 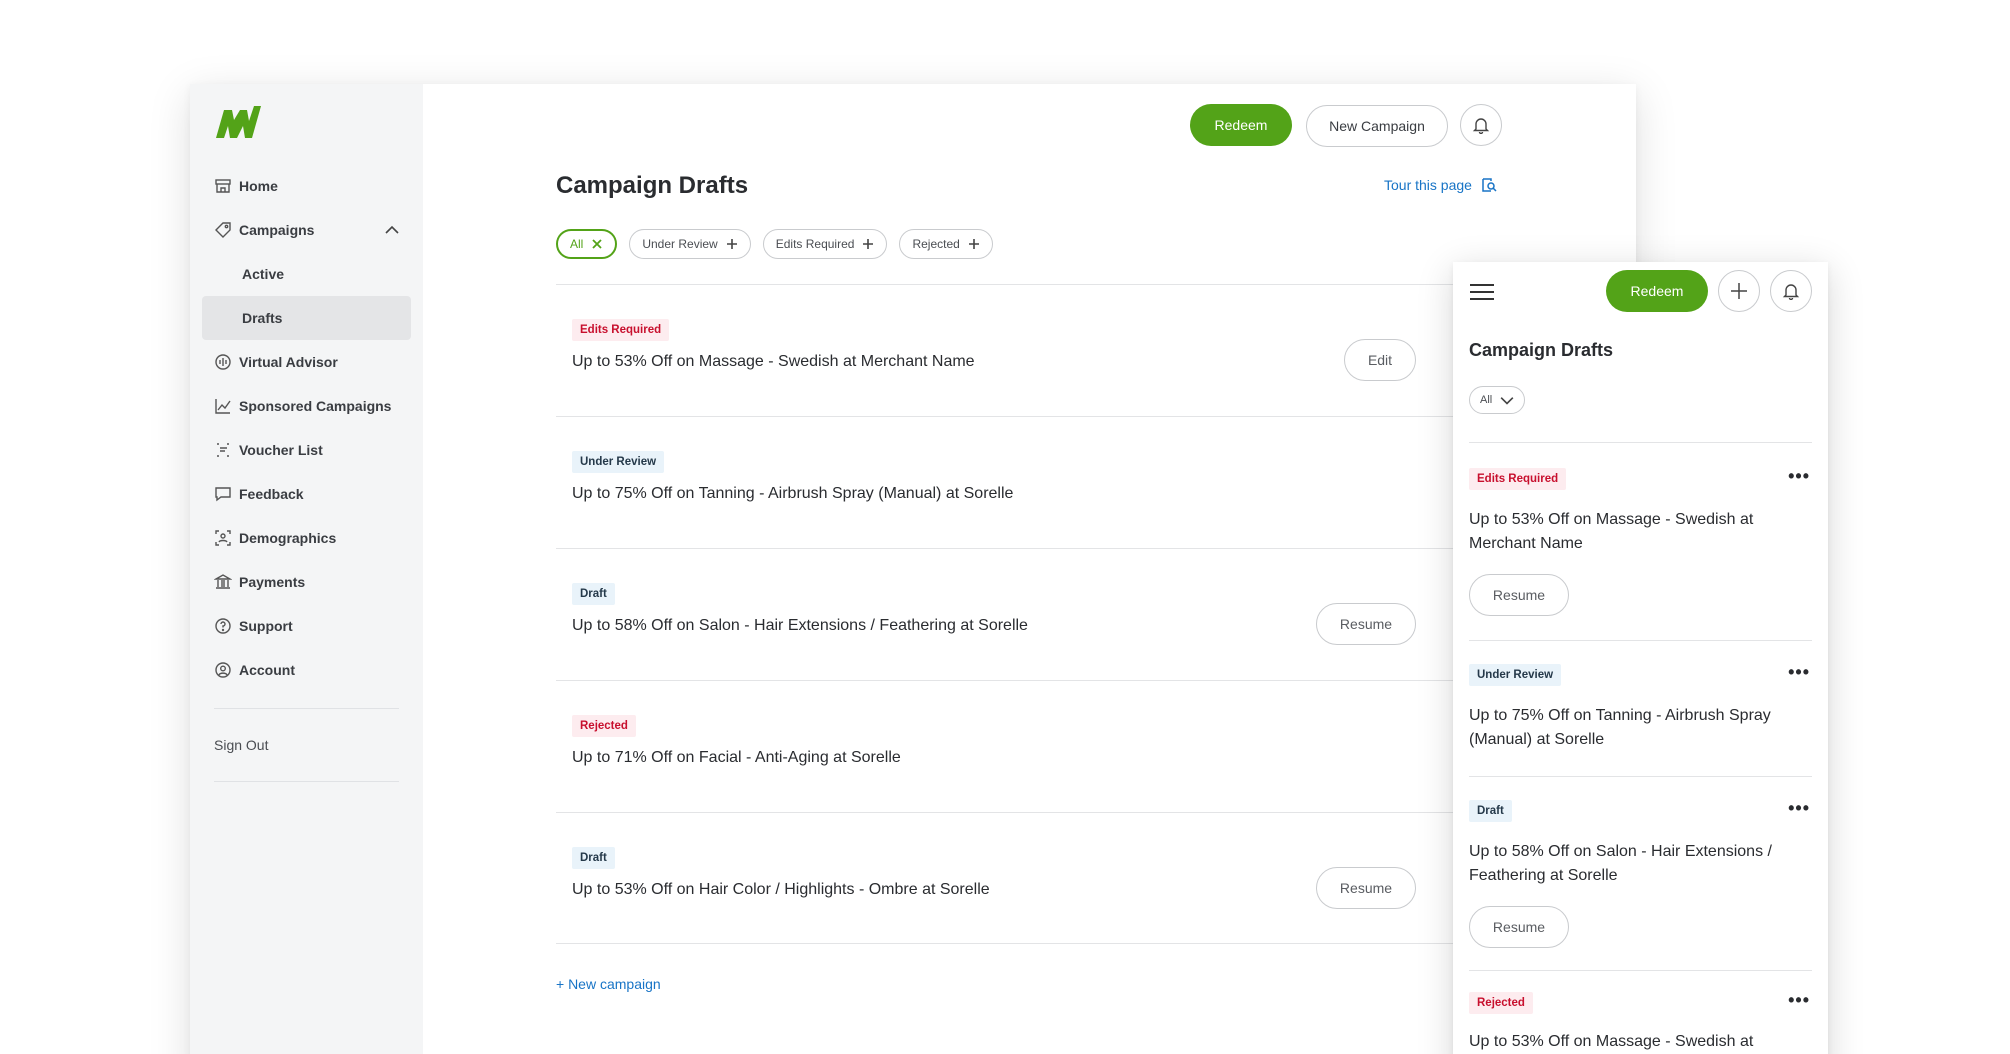 What do you see at coordinates (1507, 401) in the screenshot?
I see `chevron-down-icon` at bounding box center [1507, 401].